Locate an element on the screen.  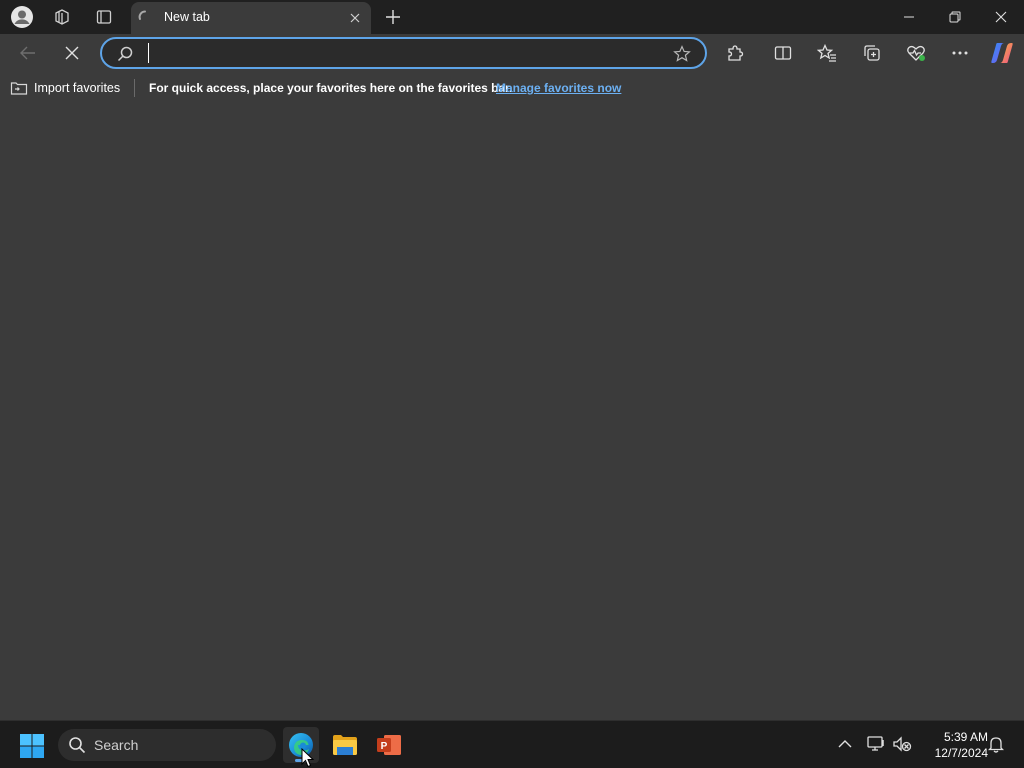
chevron-up-icon is located at coordinates (845, 744).